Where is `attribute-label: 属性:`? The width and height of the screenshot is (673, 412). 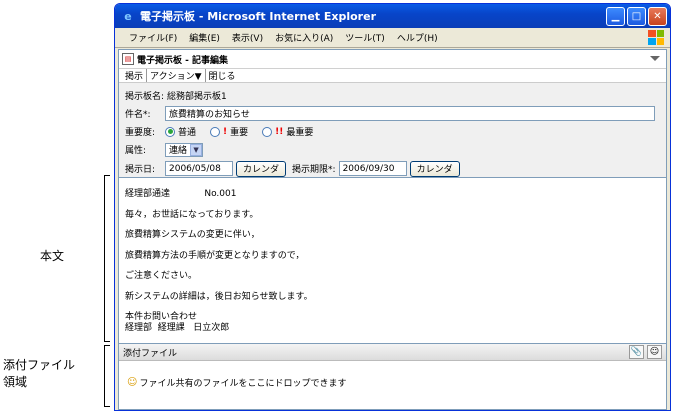
attribute-label: 属性: is located at coordinates (136, 151).